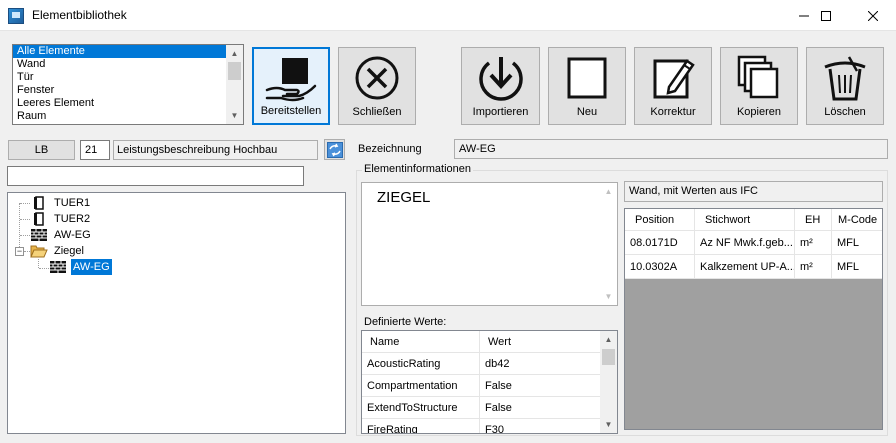 The height and width of the screenshot is (443, 896). I want to click on bereitstellen-button: Bereitstellen, so click(291, 86).